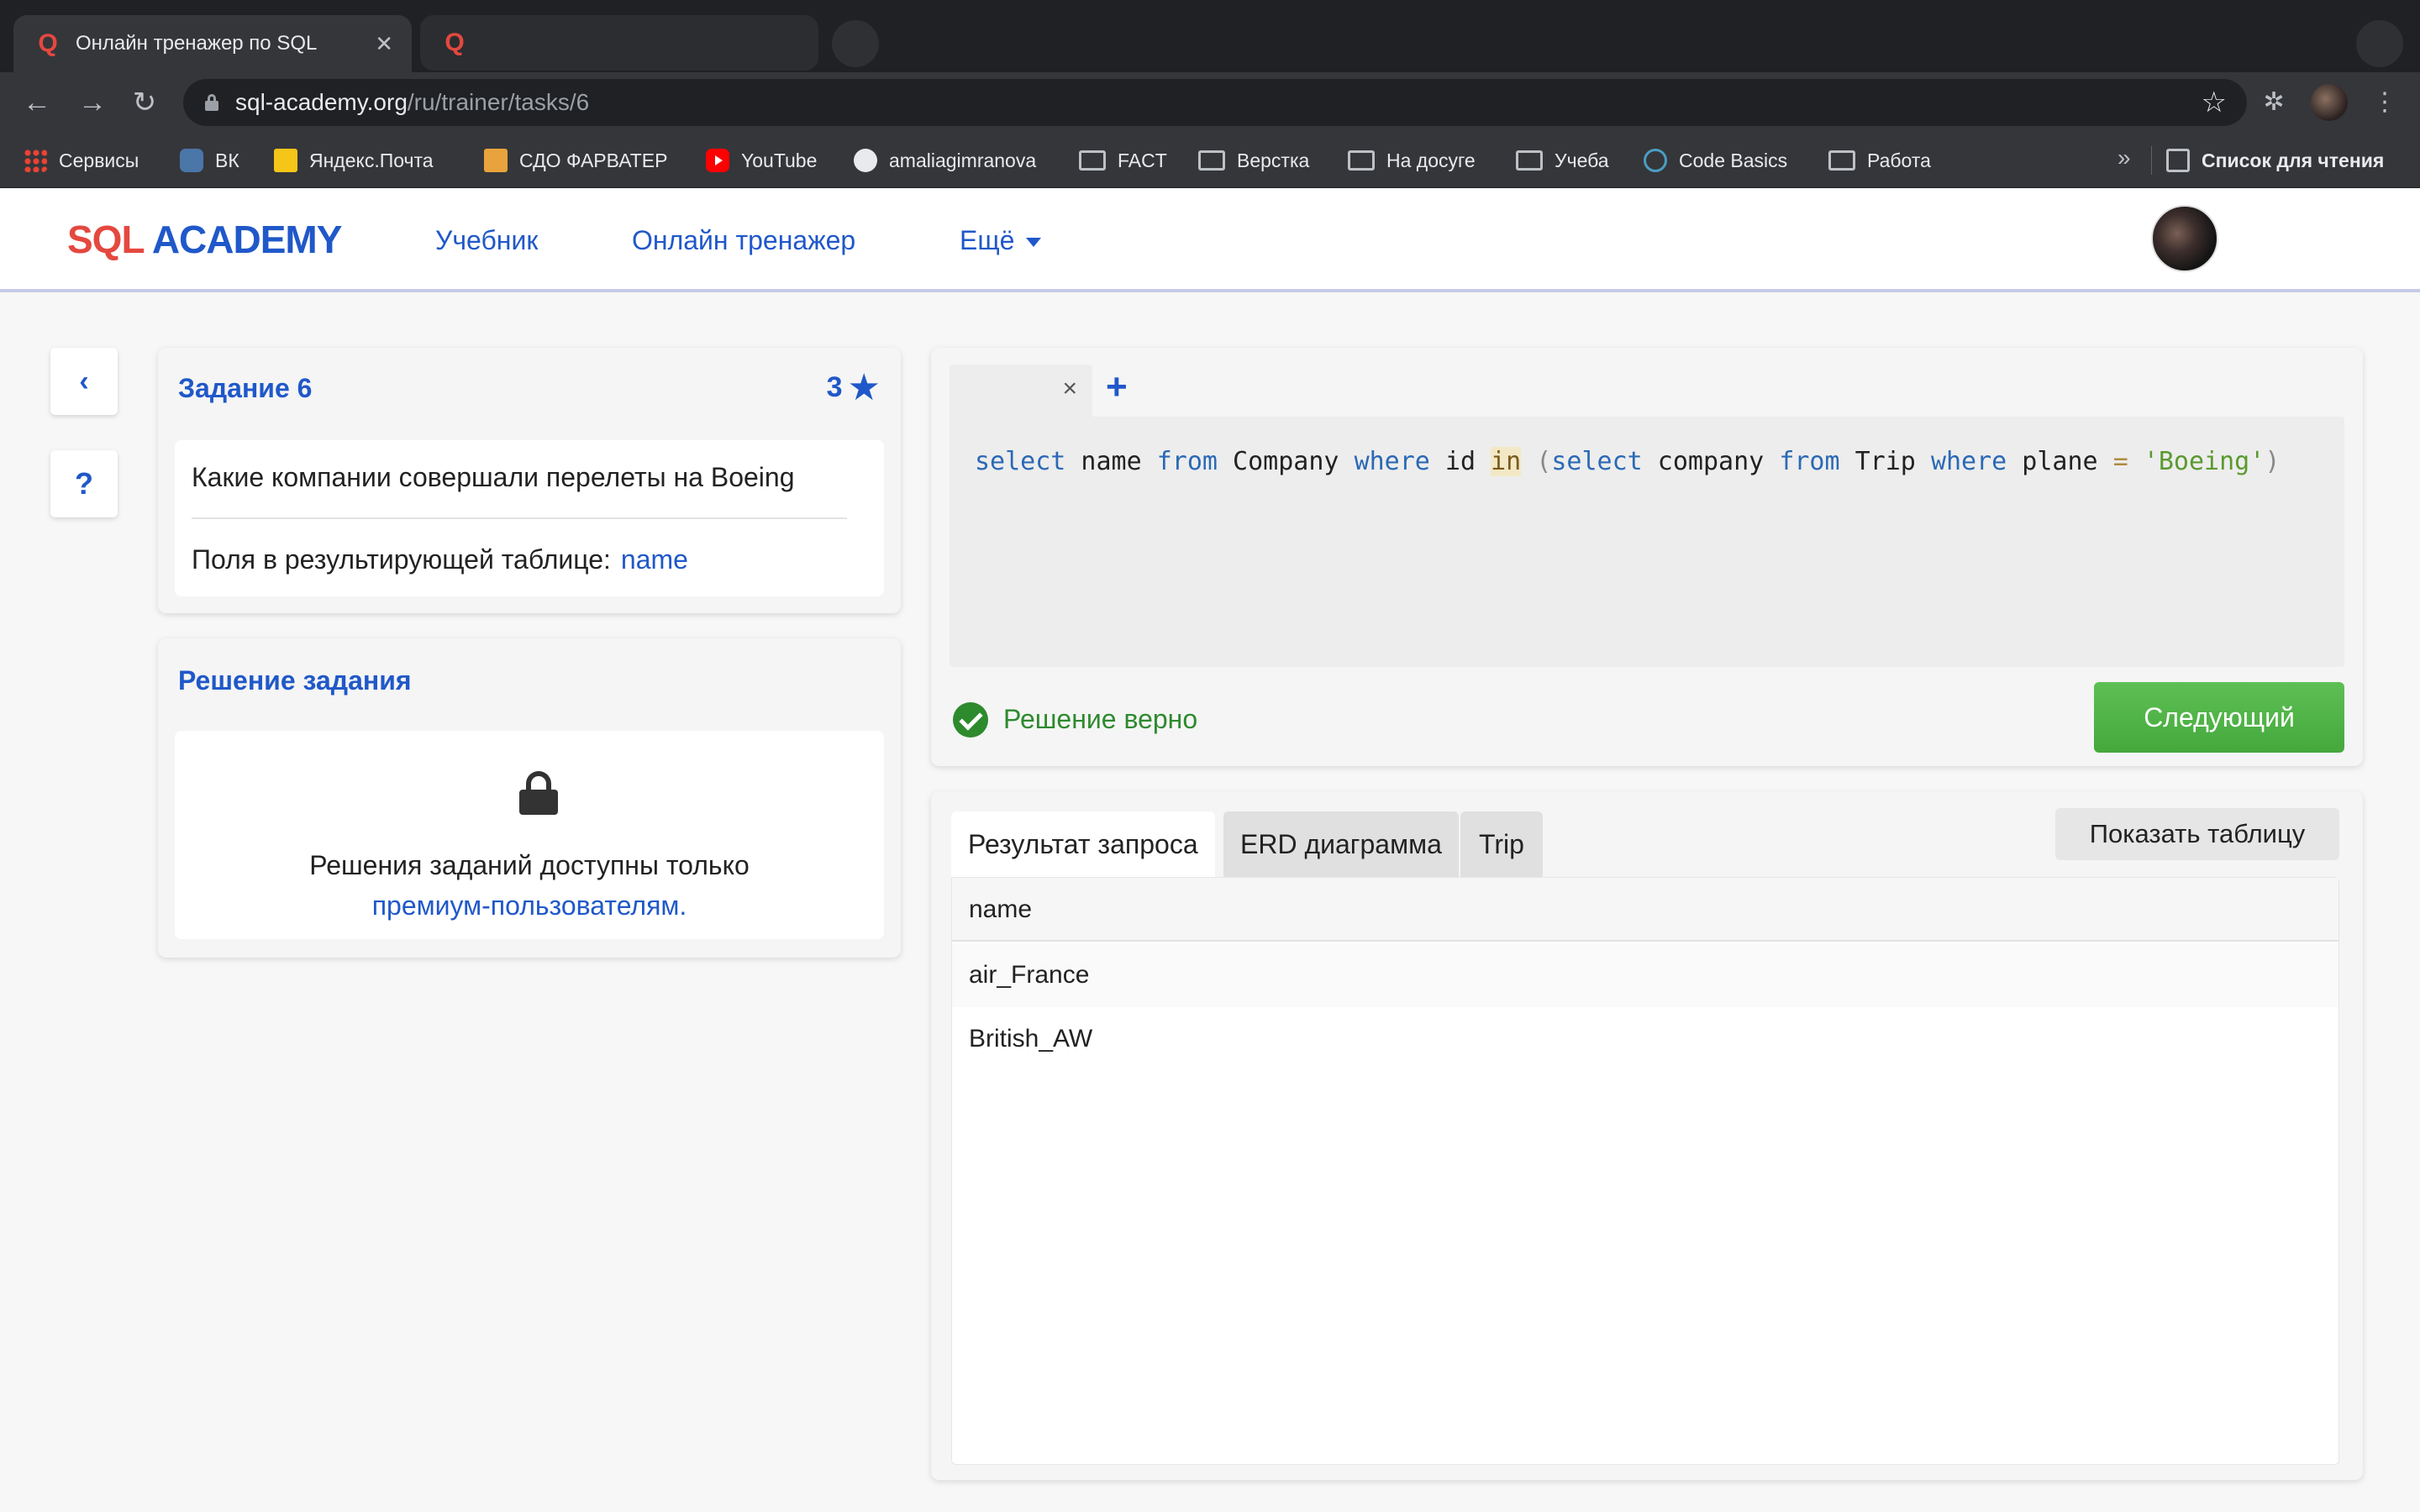 The height and width of the screenshot is (1512, 2420). I want to click on github-icon, so click(866, 160).